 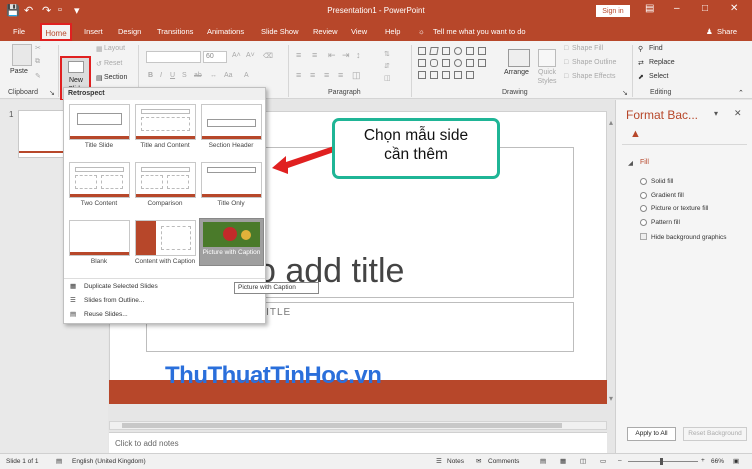 What do you see at coordinates (446, 75) in the screenshot?
I see `pentagon-shape-icon` at bounding box center [446, 75].